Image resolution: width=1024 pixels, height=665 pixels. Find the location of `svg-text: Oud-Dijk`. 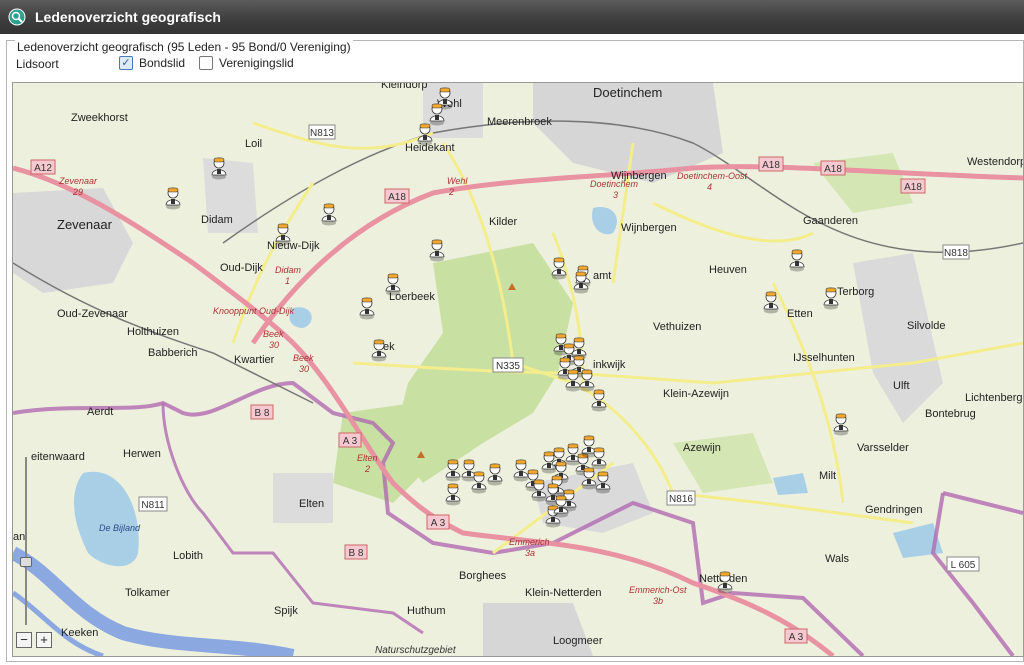

svg-text: Oud-Dijk is located at coordinates (241, 268).